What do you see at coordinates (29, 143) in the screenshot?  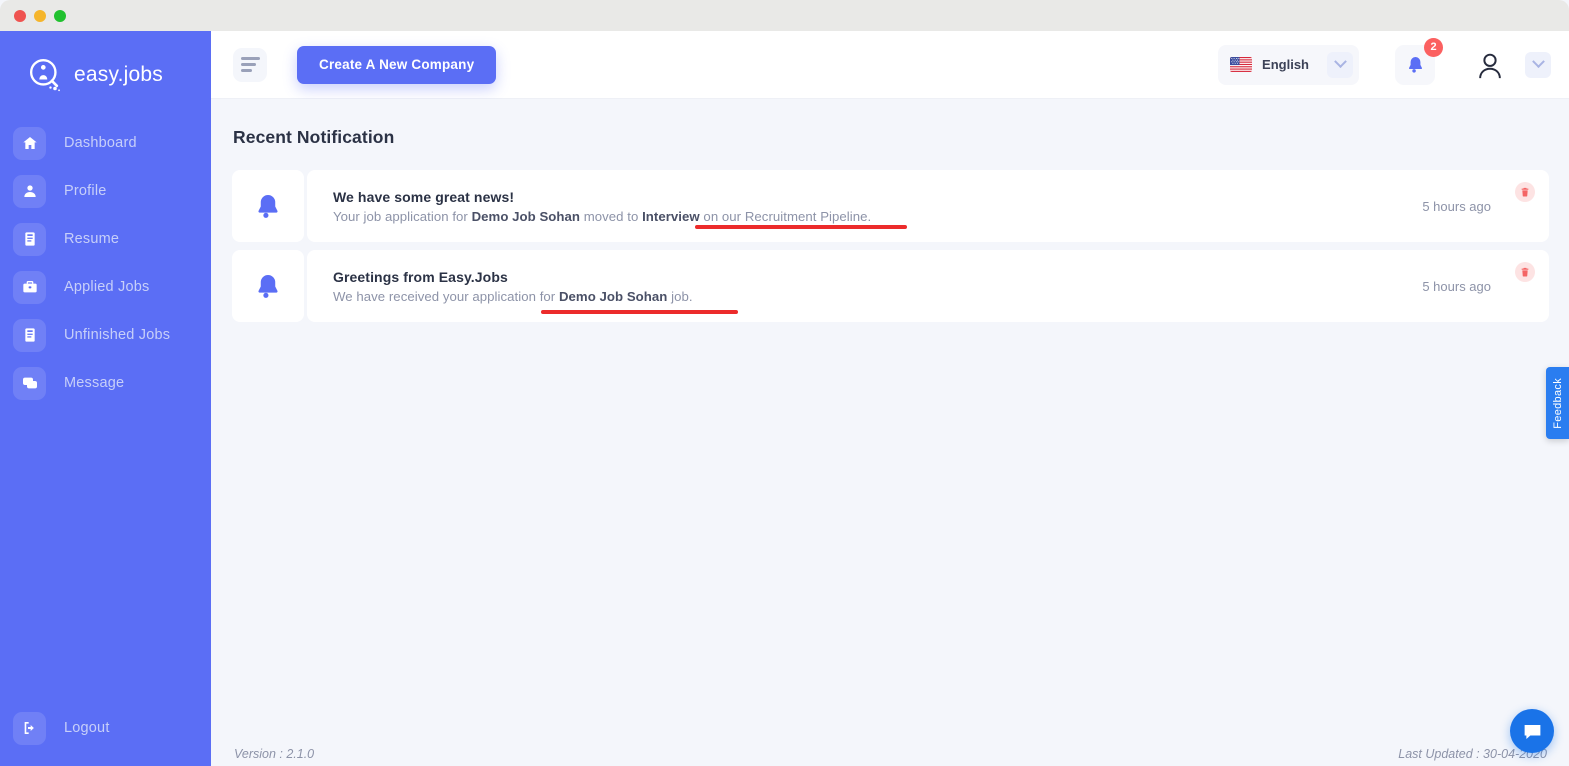 I see `home-icon` at bounding box center [29, 143].